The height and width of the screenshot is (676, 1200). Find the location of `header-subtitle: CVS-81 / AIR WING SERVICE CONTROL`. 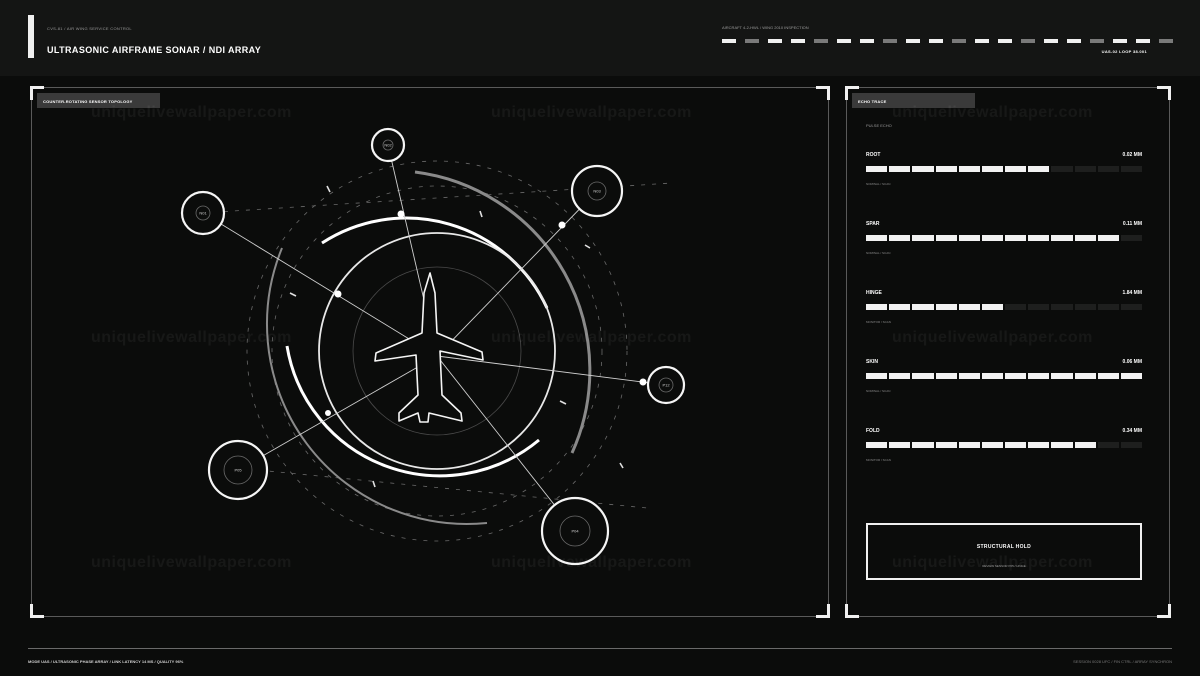

header-subtitle: CVS-81 / AIR WING SERVICE CONTROL is located at coordinates (89, 28).